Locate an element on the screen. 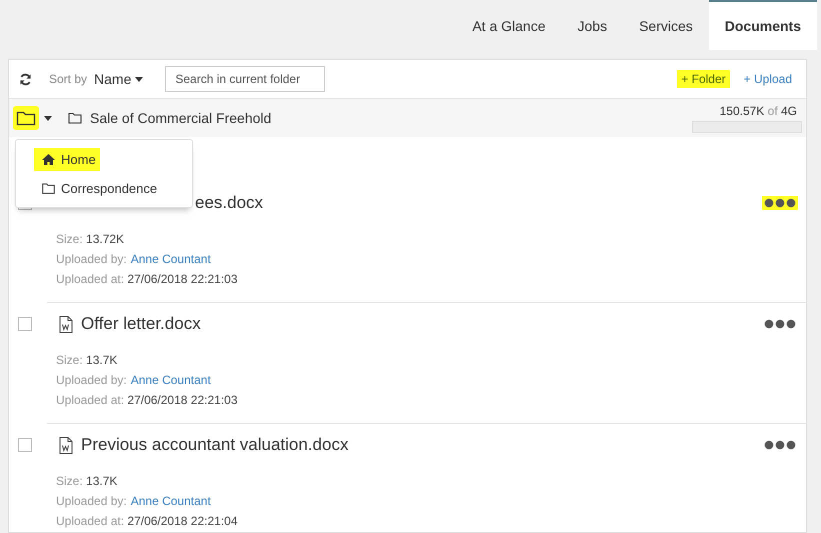 This screenshot has height=533, width=821. folder-path: Sale of Commercial Freehold is located at coordinates (181, 118).